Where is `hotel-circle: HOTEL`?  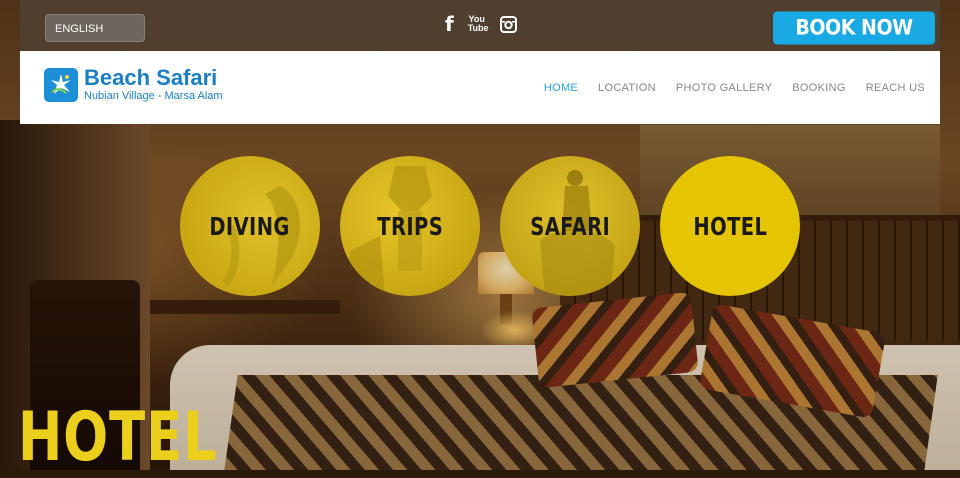
hotel-circle: HOTEL is located at coordinates (730, 226).